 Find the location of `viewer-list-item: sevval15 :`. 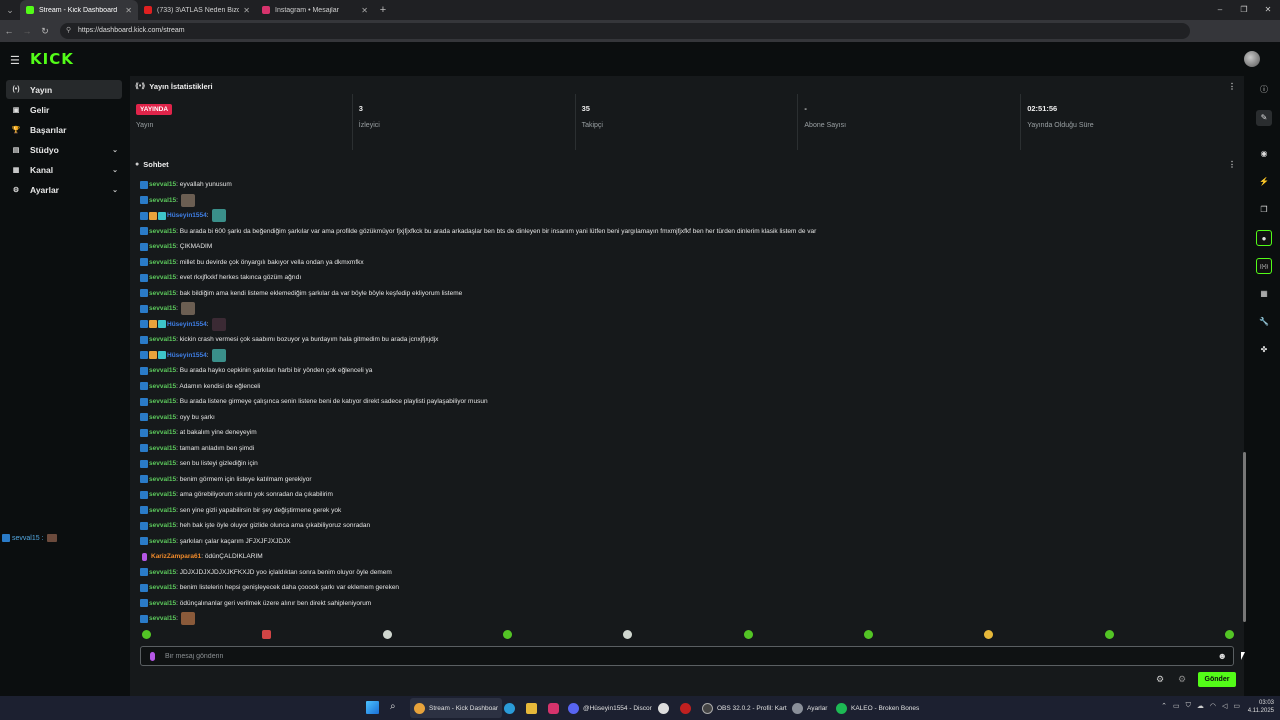

viewer-list-item: sevval15 : is located at coordinates (29, 538).